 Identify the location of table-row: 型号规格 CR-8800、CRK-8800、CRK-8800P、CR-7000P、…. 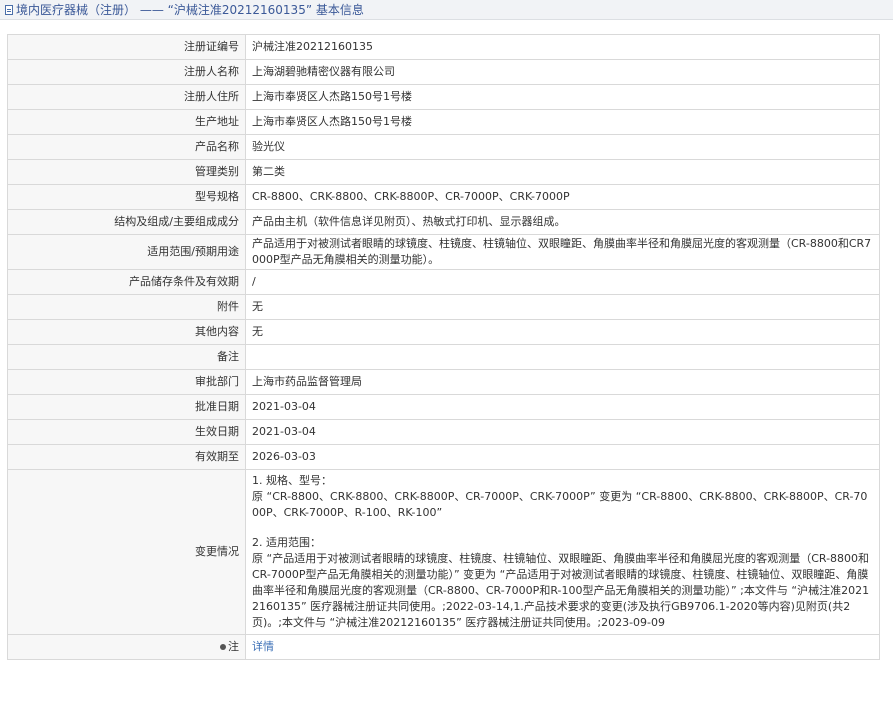
(443, 197).